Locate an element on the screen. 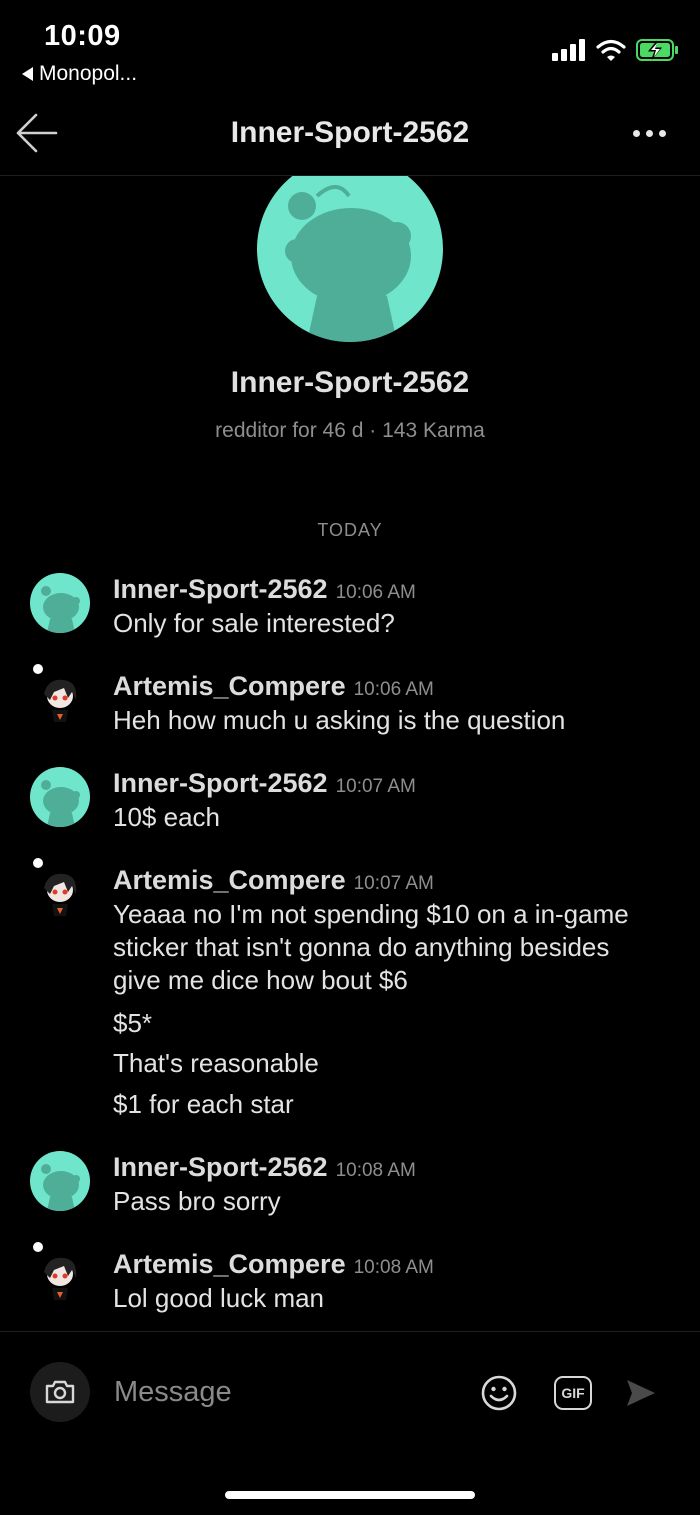 The width and height of the screenshot is (700, 1515). message-header: Inner-Sport-2562 10:08 AM is located at coordinates (264, 1167).